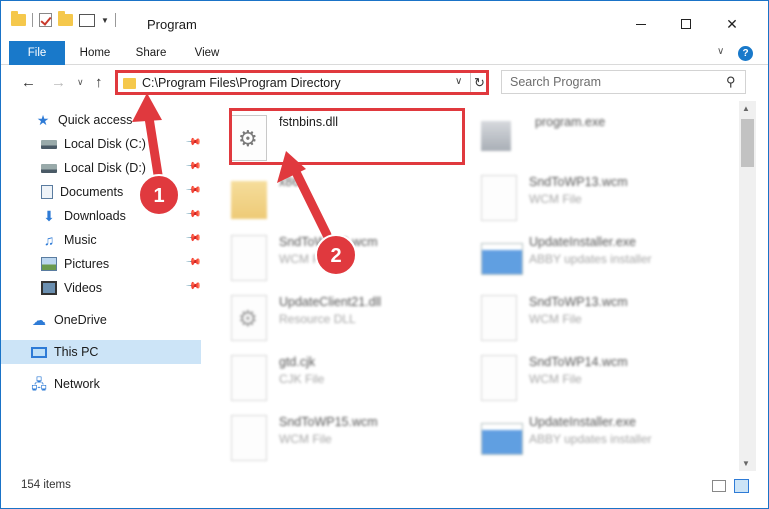  Describe the element at coordinates (158, 196) in the screenshot. I see `step-1-label: 1` at that location.